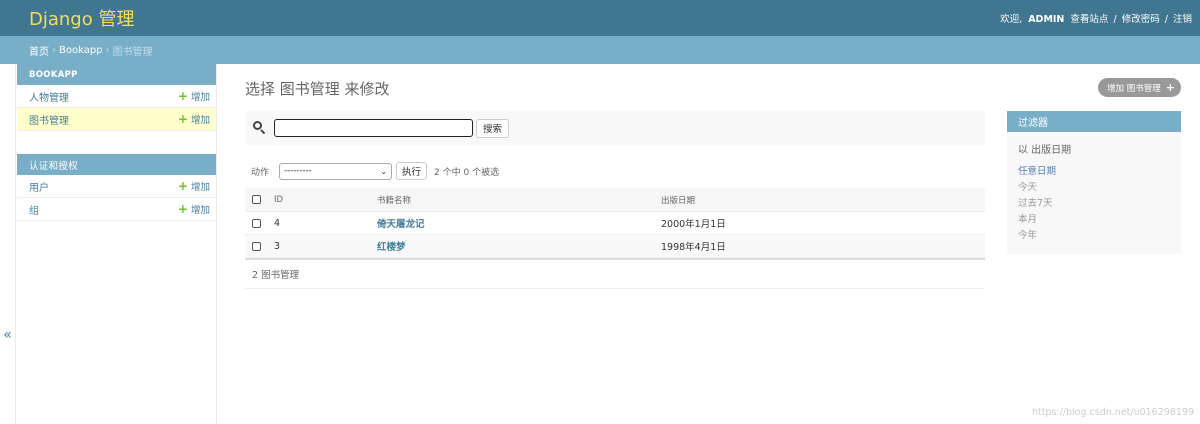 The image size is (1200, 424). I want to click on breadcrumb-app: Bookapp, so click(81, 50).